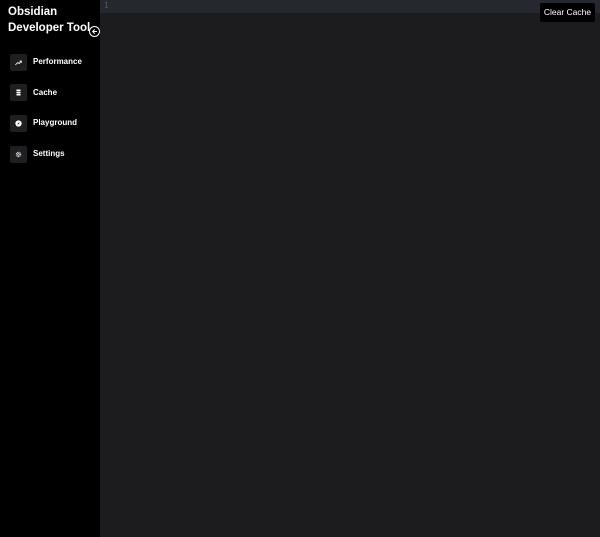 The width and height of the screenshot is (600, 537). What do you see at coordinates (18, 123) in the screenshot?
I see `compass-icon` at bounding box center [18, 123].